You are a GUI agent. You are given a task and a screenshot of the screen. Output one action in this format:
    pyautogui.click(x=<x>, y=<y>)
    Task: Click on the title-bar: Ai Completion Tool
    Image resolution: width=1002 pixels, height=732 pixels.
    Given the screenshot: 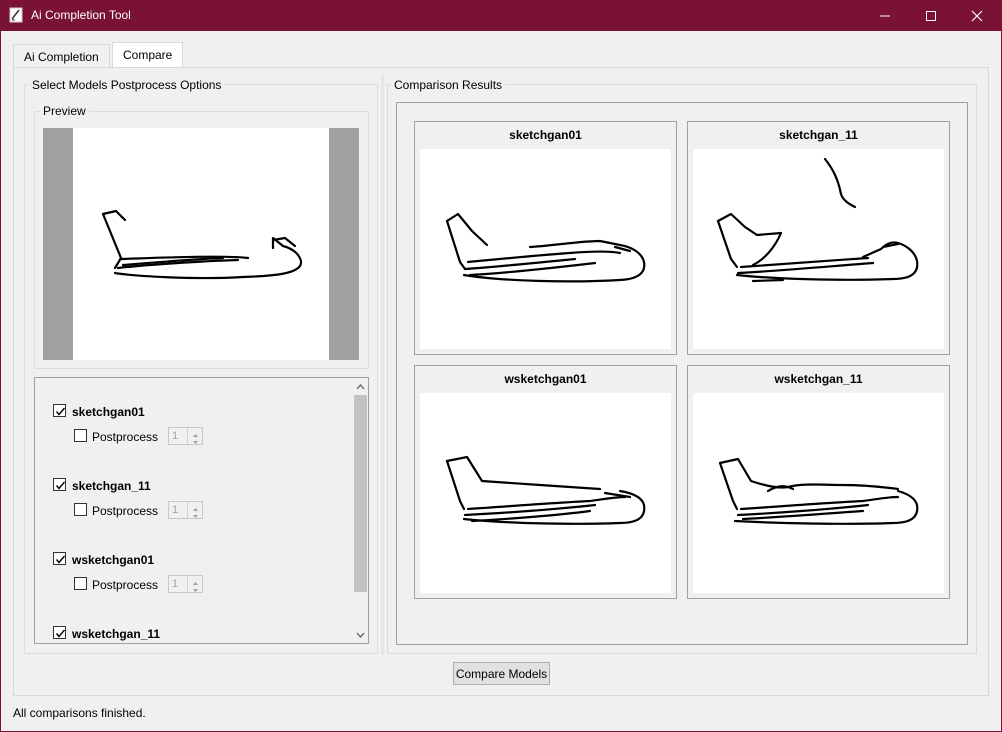 What is the action you would take?
    pyautogui.click(x=501, y=15)
    